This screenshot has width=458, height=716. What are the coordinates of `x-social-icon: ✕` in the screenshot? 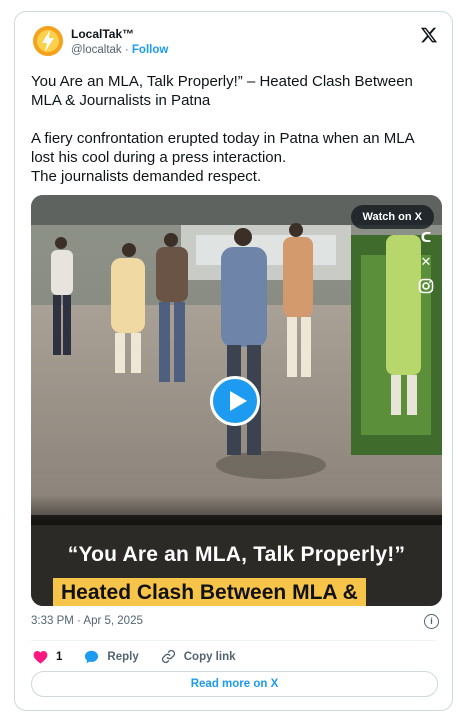 It's located at (426, 262).